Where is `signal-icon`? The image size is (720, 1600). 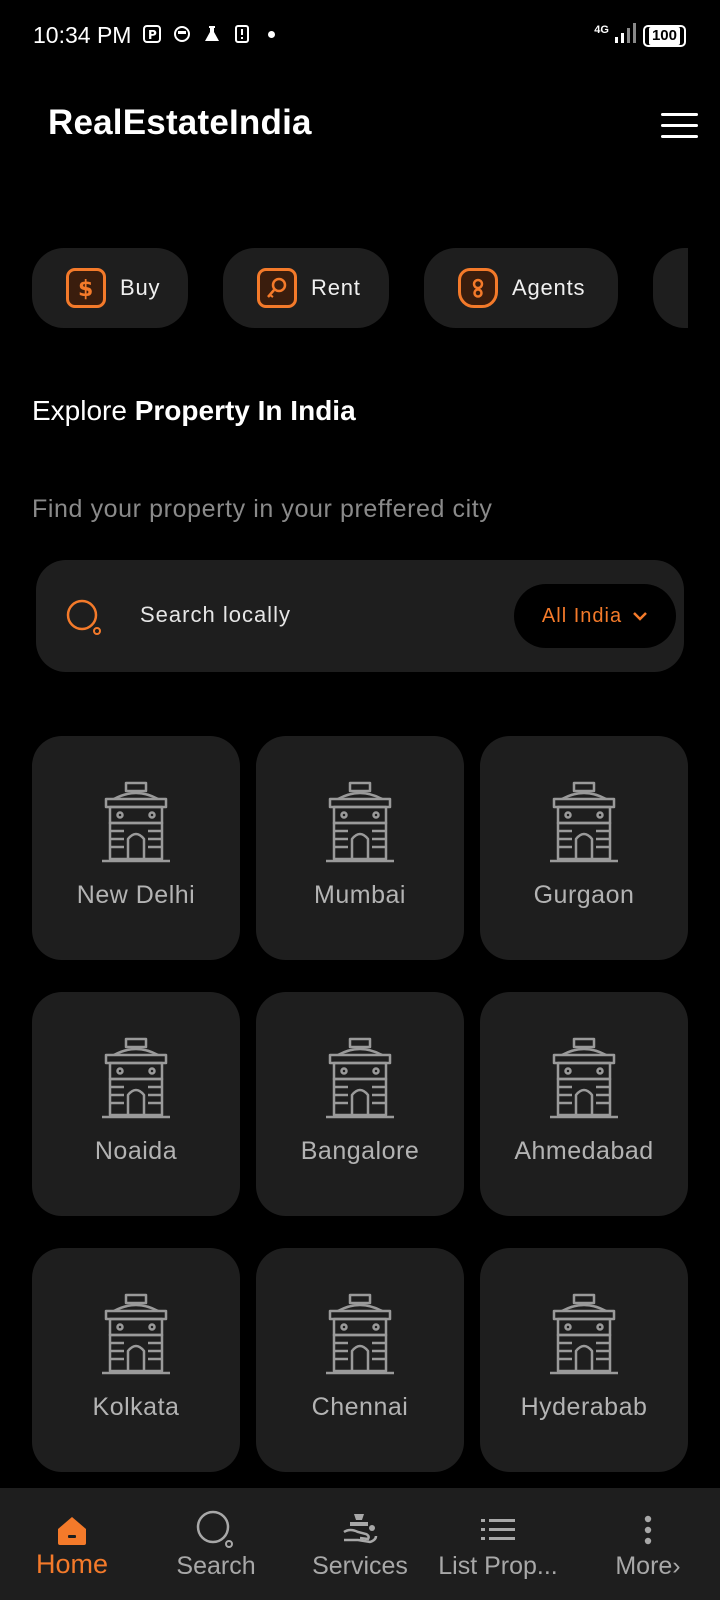
signal-icon is located at coordinates (625, 35).